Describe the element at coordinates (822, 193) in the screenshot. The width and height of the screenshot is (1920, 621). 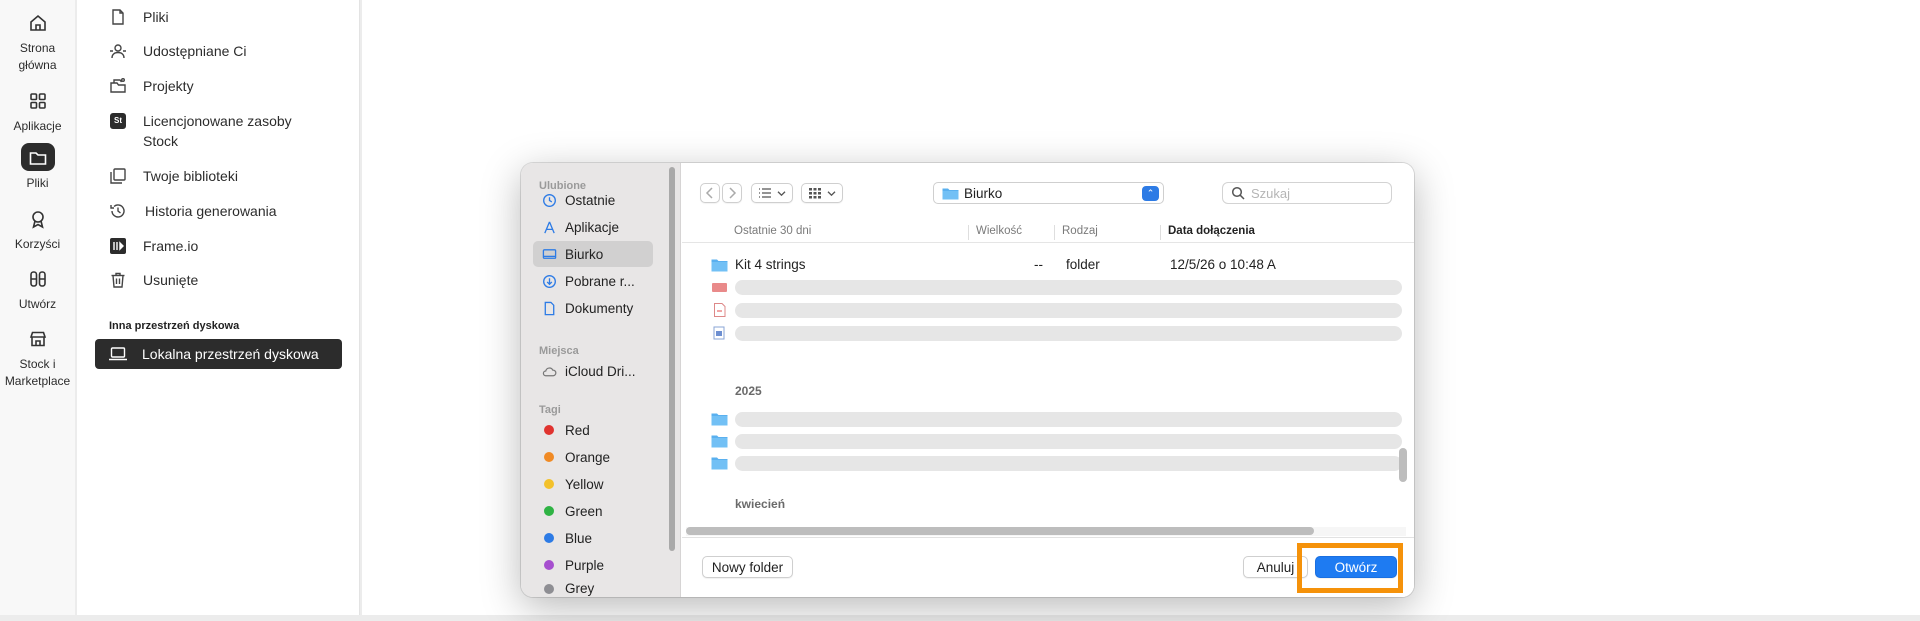
I see `grid-view-button` at that location.